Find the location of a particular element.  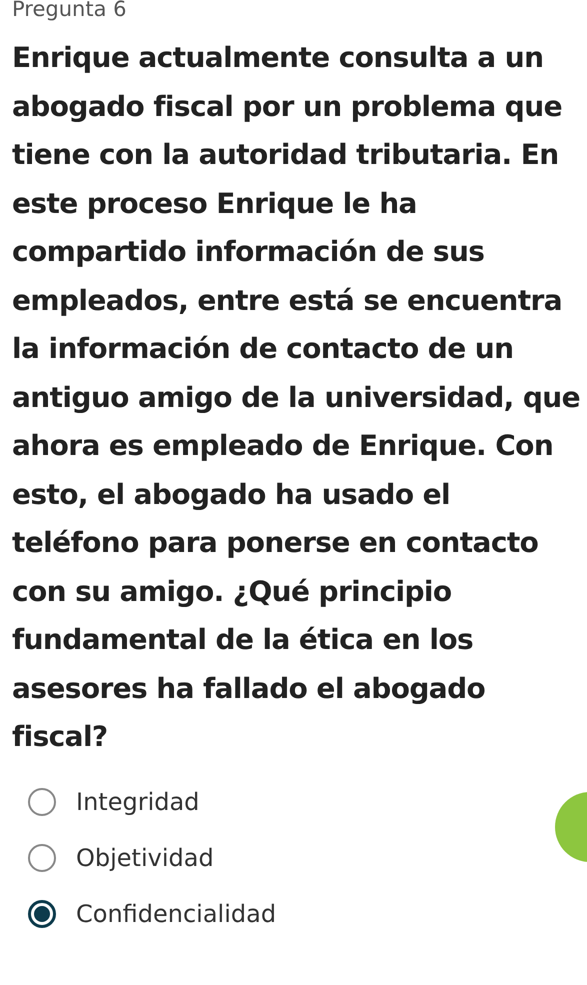

answer-option: Confidencialidad is located at coordinates (152, 914).